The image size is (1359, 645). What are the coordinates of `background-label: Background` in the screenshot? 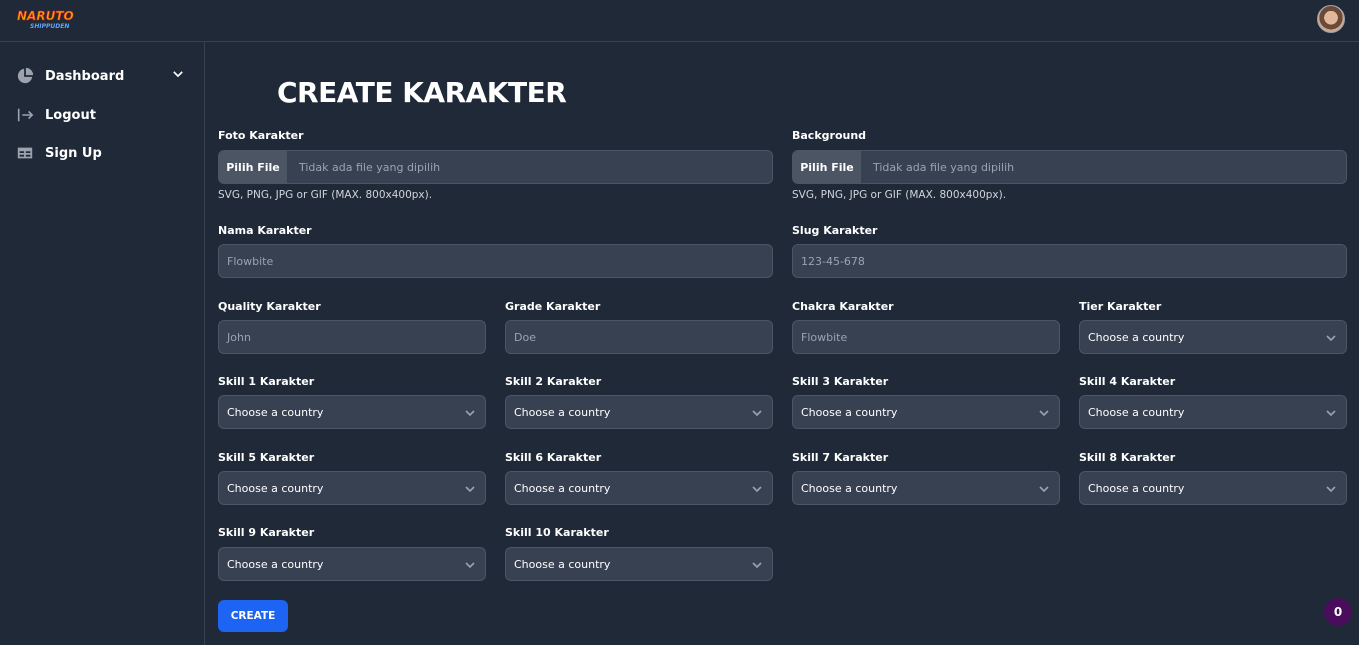 It's located at (829, 135).